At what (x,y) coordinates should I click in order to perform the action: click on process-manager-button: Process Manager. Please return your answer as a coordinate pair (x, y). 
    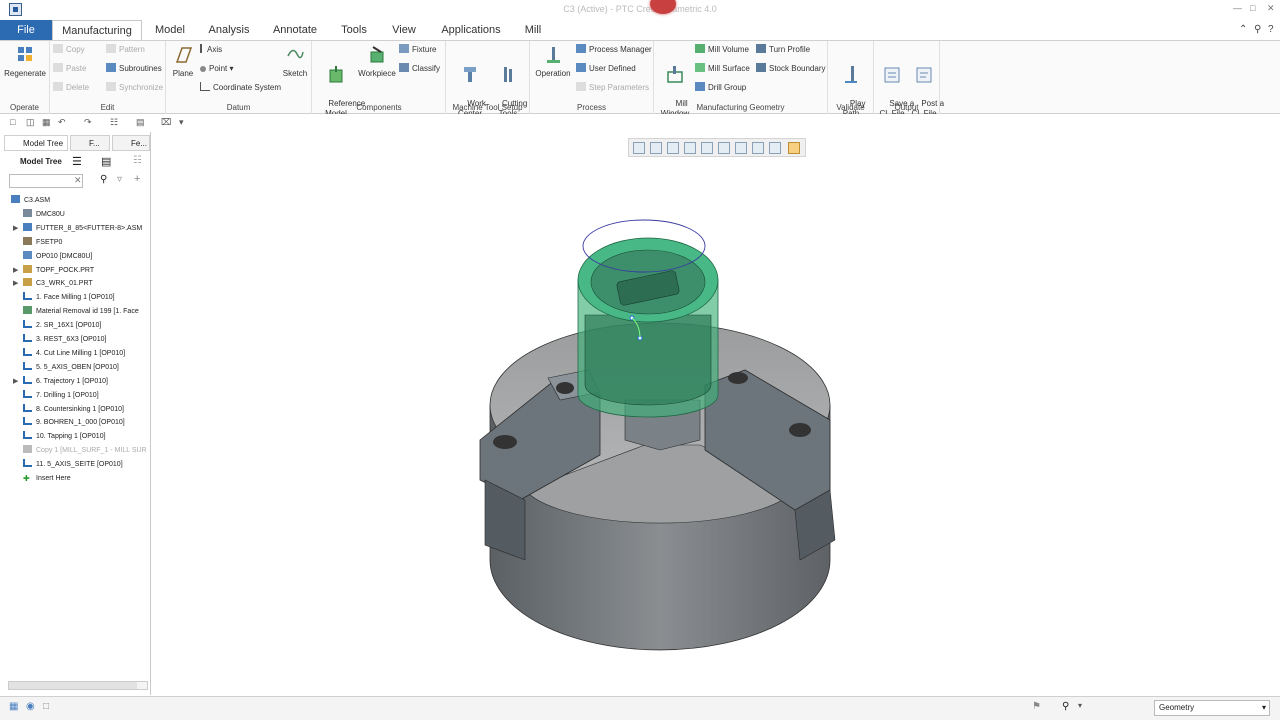
    Looking at the image, I should click on (614, 50).